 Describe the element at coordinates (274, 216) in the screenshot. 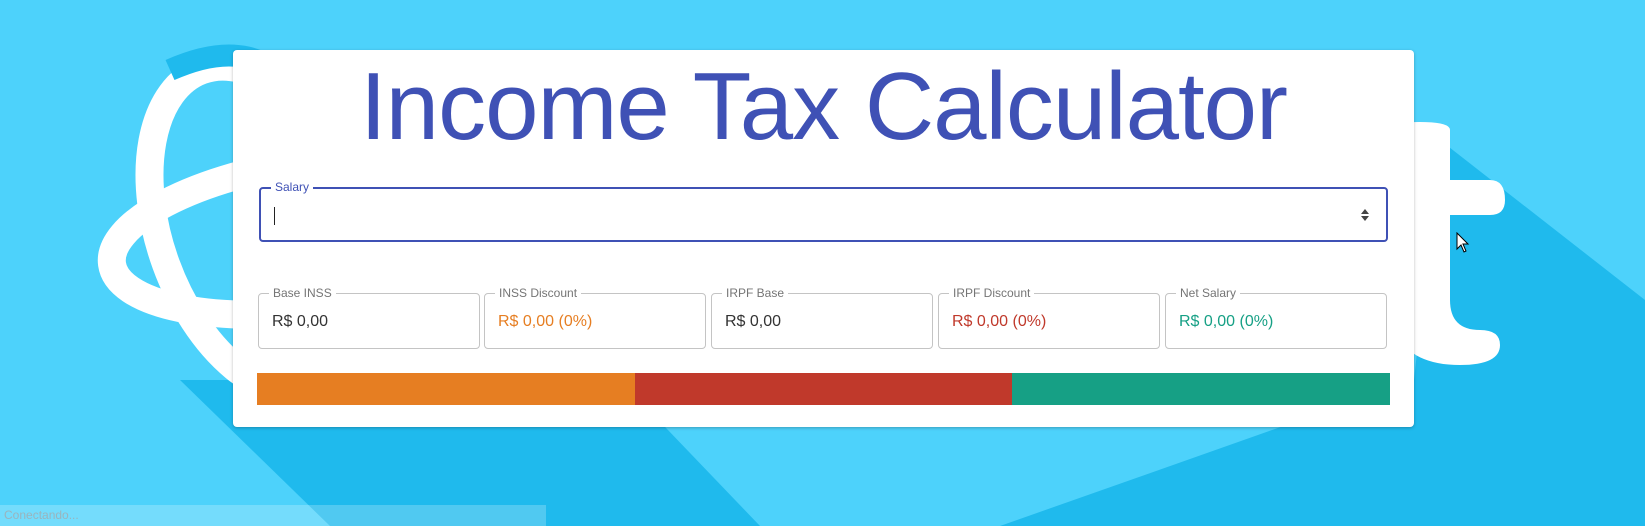

I see `text-caret` at that location.